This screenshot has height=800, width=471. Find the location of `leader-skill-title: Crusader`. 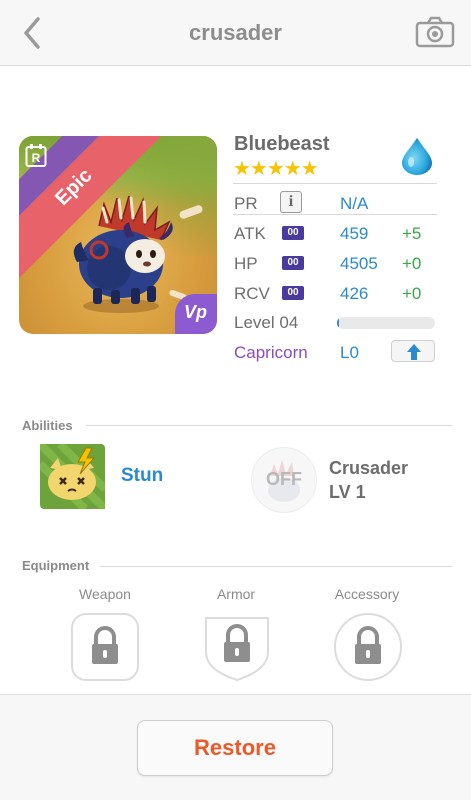

leader-skill-title: Crusader is located at coordinates (369, 468).